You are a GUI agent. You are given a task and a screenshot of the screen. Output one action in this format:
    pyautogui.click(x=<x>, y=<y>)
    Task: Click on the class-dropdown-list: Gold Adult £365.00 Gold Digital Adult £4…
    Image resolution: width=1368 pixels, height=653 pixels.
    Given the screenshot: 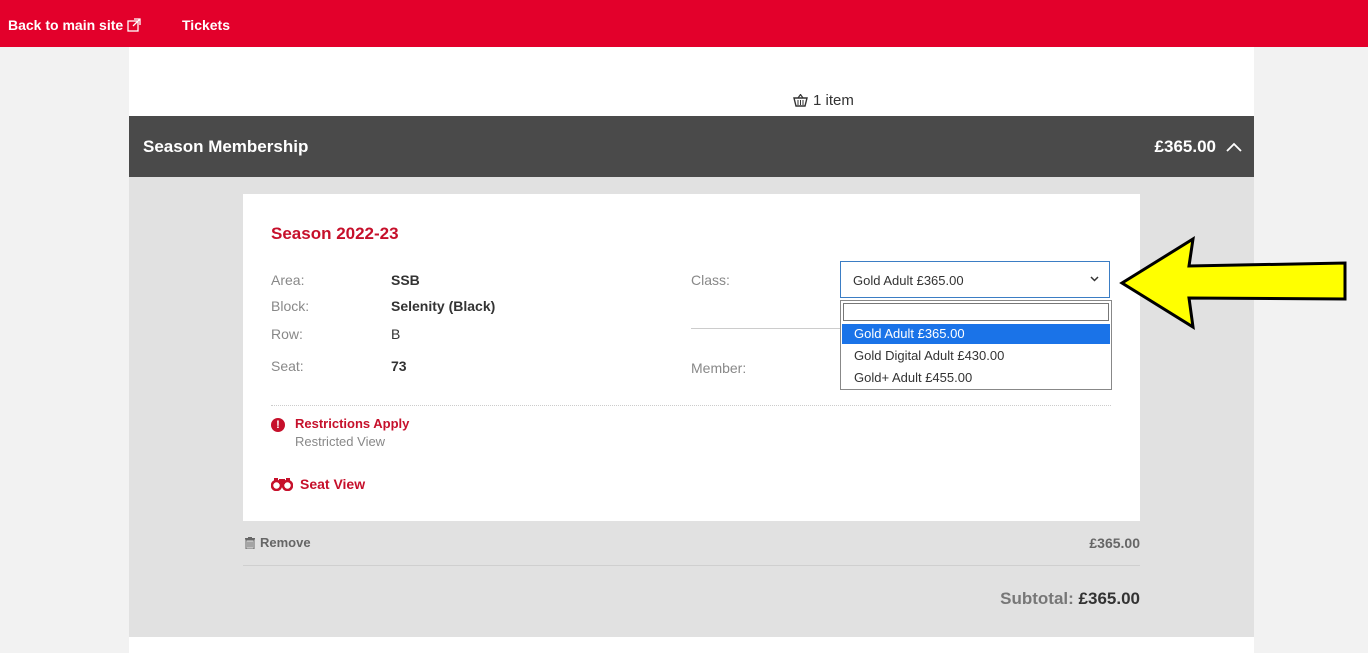 What is the action you would take?
    pyautogui.click(x=976, y=345)
    